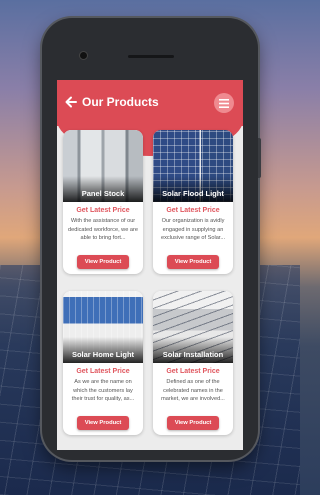  I want to click on side-button, so click(259, 158).